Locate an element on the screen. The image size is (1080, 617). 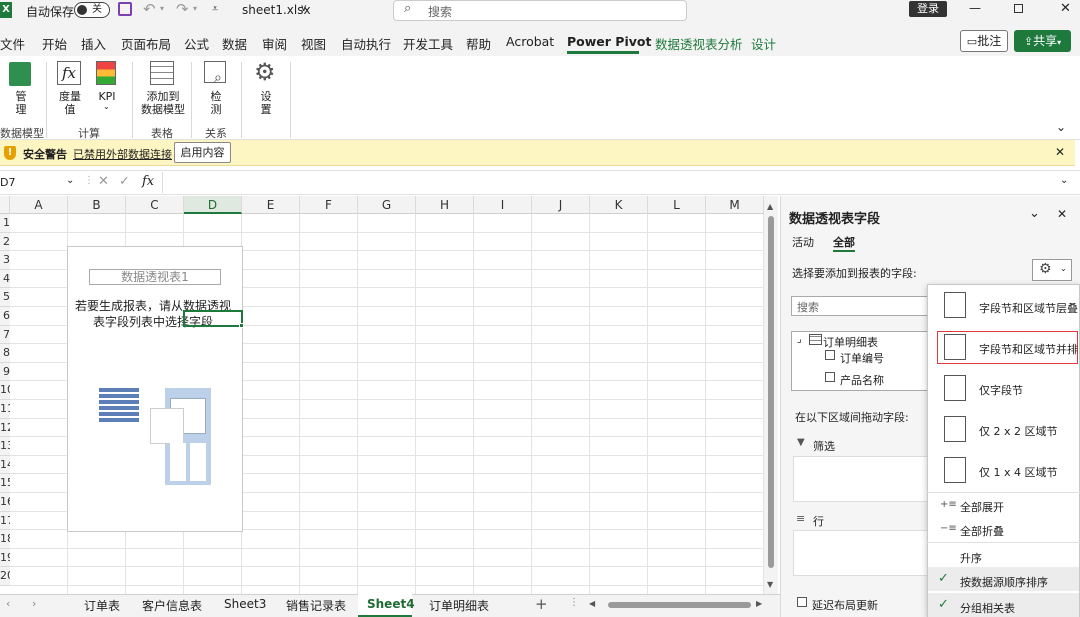
security-message-link: 已禁用外部数据连接 is located at coordinates (122, 154).